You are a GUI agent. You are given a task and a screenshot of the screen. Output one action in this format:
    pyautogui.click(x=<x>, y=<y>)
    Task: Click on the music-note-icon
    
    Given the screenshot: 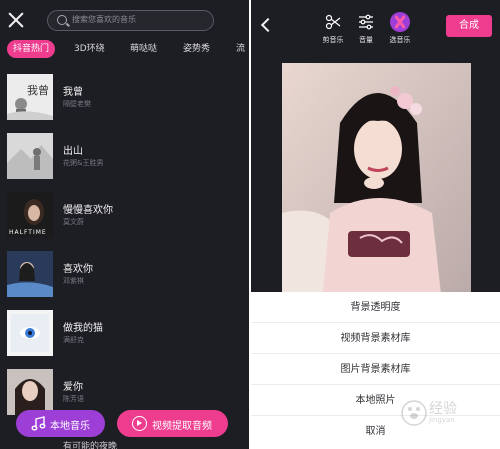 What is the action you would take?
    pyautogui.click(x=38, y=423)
    